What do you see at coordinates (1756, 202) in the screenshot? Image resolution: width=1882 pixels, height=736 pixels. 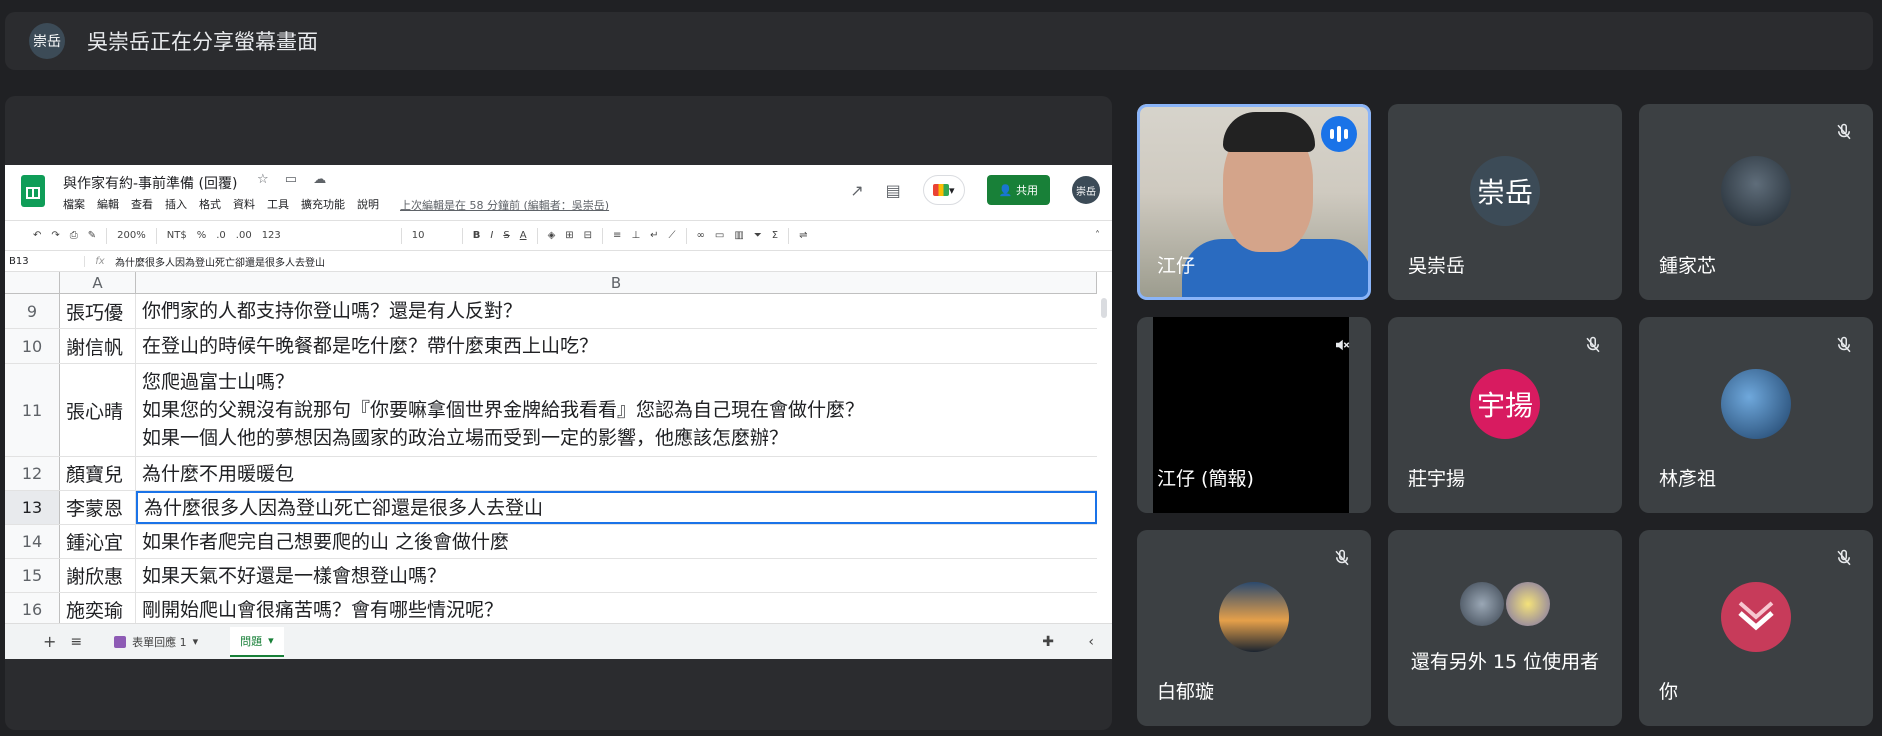 I see `participant-tile: 鍾家芯` at bounding box center [1756, 202].